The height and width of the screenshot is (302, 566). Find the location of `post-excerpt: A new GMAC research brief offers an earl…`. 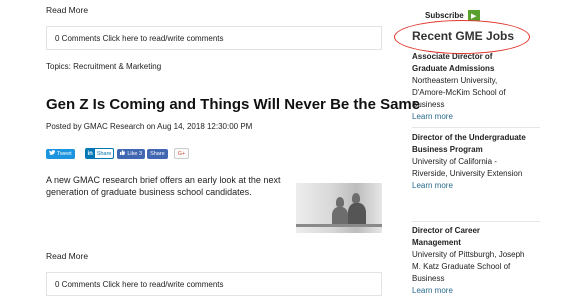

post-excerpt: A new GMAC research brief offers an earl… is located at coordinates (163, 186).